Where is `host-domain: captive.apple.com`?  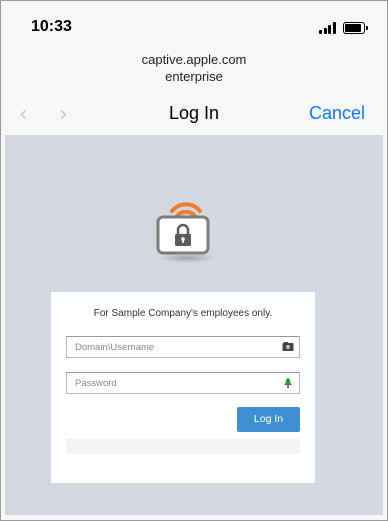
host-domain: captive.apple.com is located at coordinates (194, 59).